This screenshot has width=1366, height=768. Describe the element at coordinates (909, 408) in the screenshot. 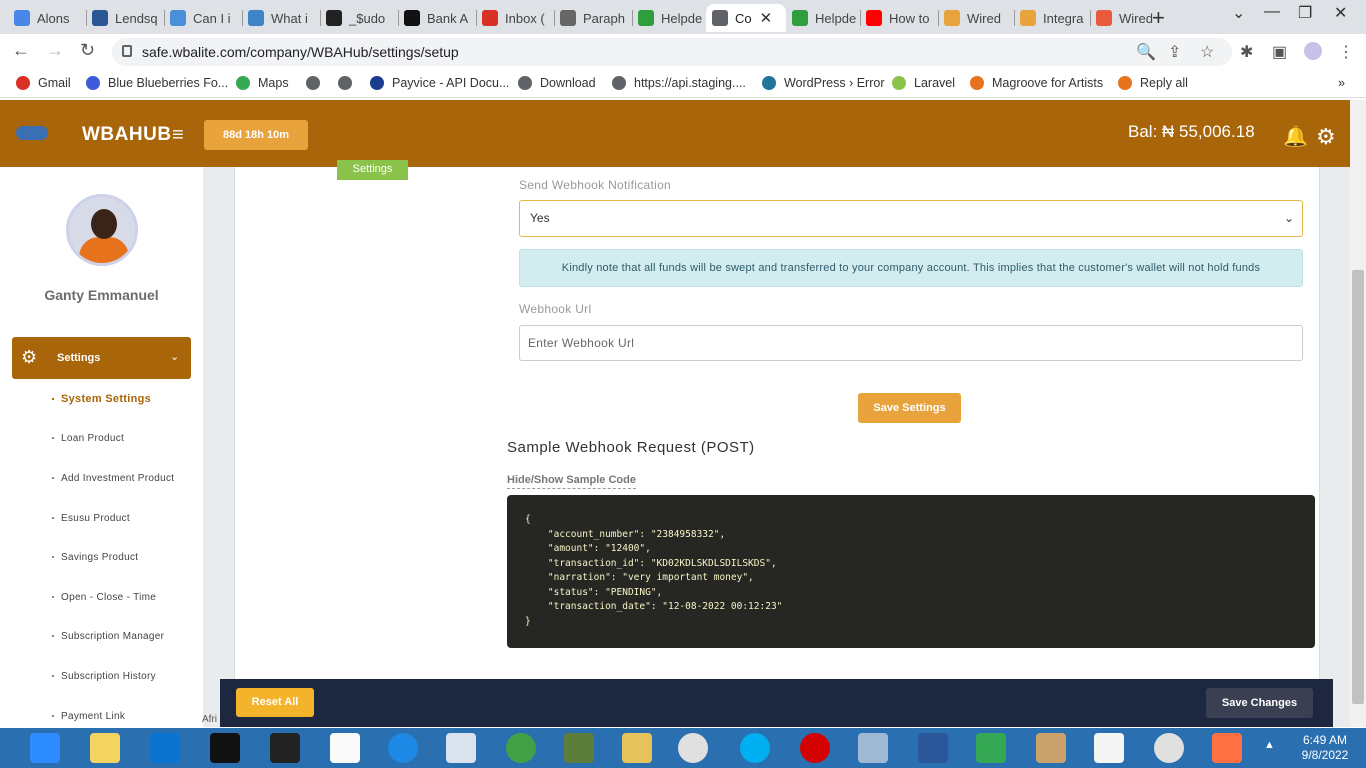

I see `save-settings-button: Save Settings` at that location.